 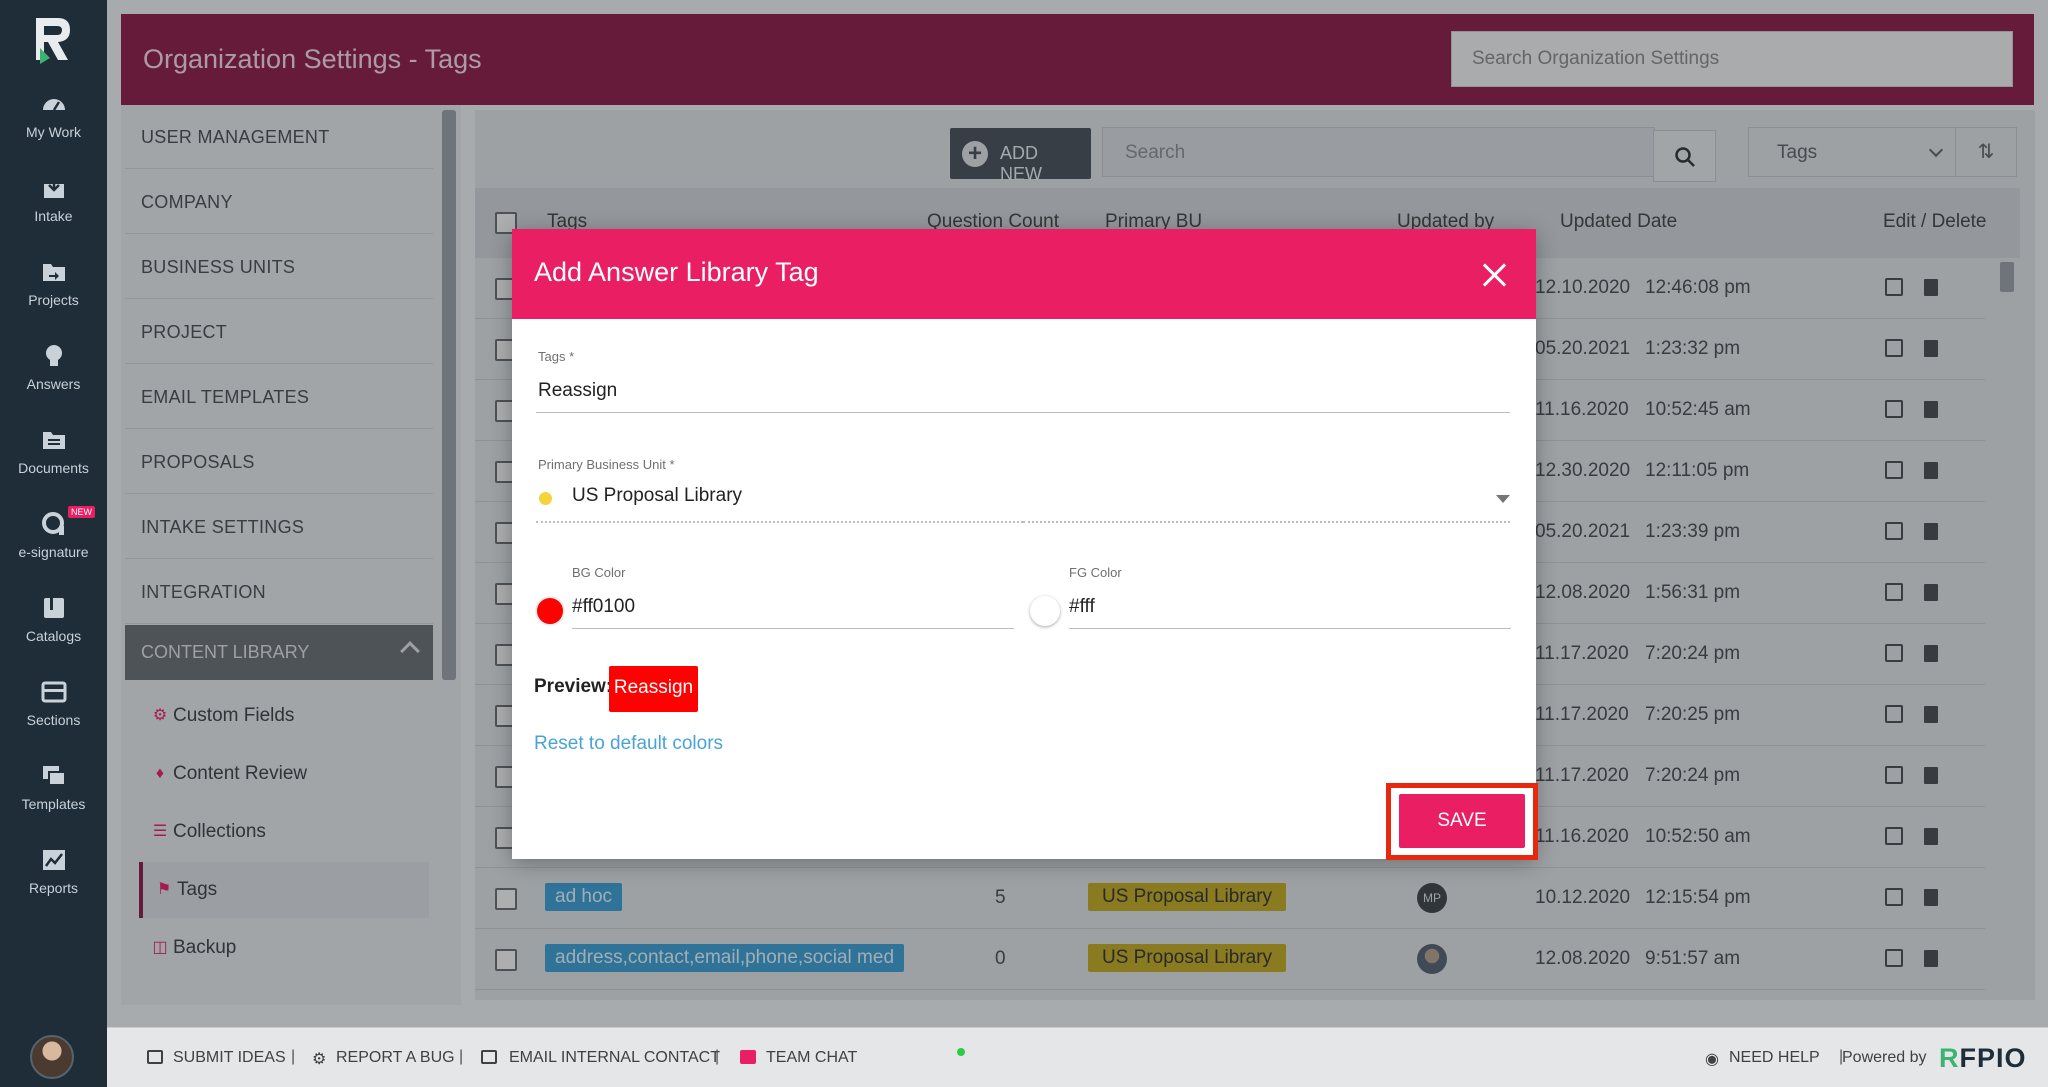 What do you see at coordinates (53, 720) in the screenshot?
I see `rail-label: Sections` at bounding box center [53, 720].